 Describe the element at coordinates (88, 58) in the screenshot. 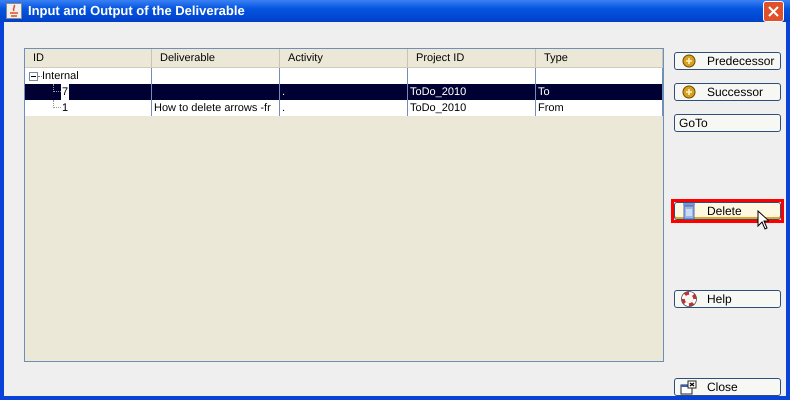

I see `column-header: ID` at that location.